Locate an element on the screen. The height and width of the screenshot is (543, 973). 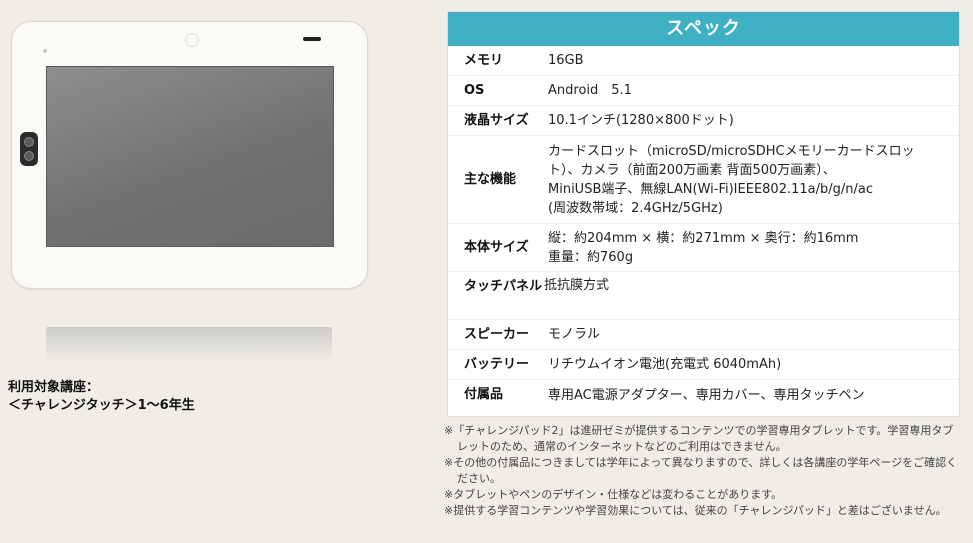
spec-value-line: 専用AC電源アダプター、専用カバー、専用タッチペン is located at coordinates (706, 395).